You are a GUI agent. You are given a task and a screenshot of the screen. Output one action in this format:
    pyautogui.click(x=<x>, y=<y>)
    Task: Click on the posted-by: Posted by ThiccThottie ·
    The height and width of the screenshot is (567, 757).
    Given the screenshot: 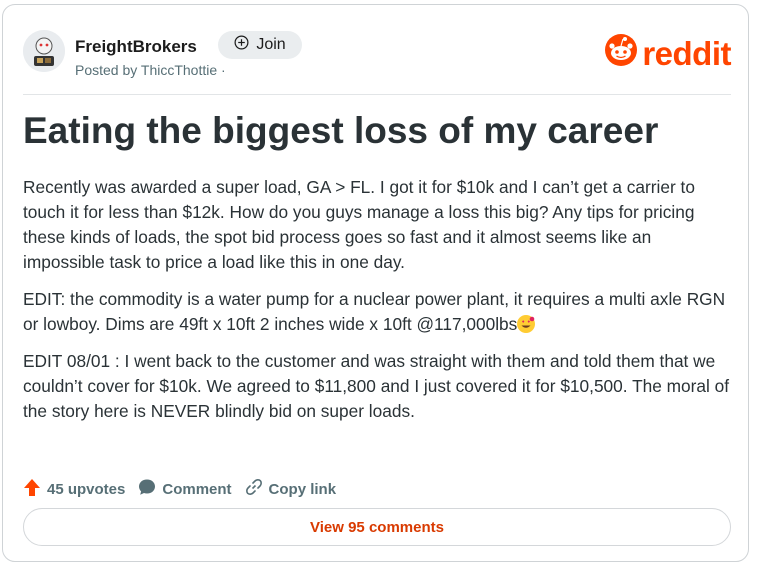 What is the action you would take?
    pyautogui.click(x=150, y=70)
    